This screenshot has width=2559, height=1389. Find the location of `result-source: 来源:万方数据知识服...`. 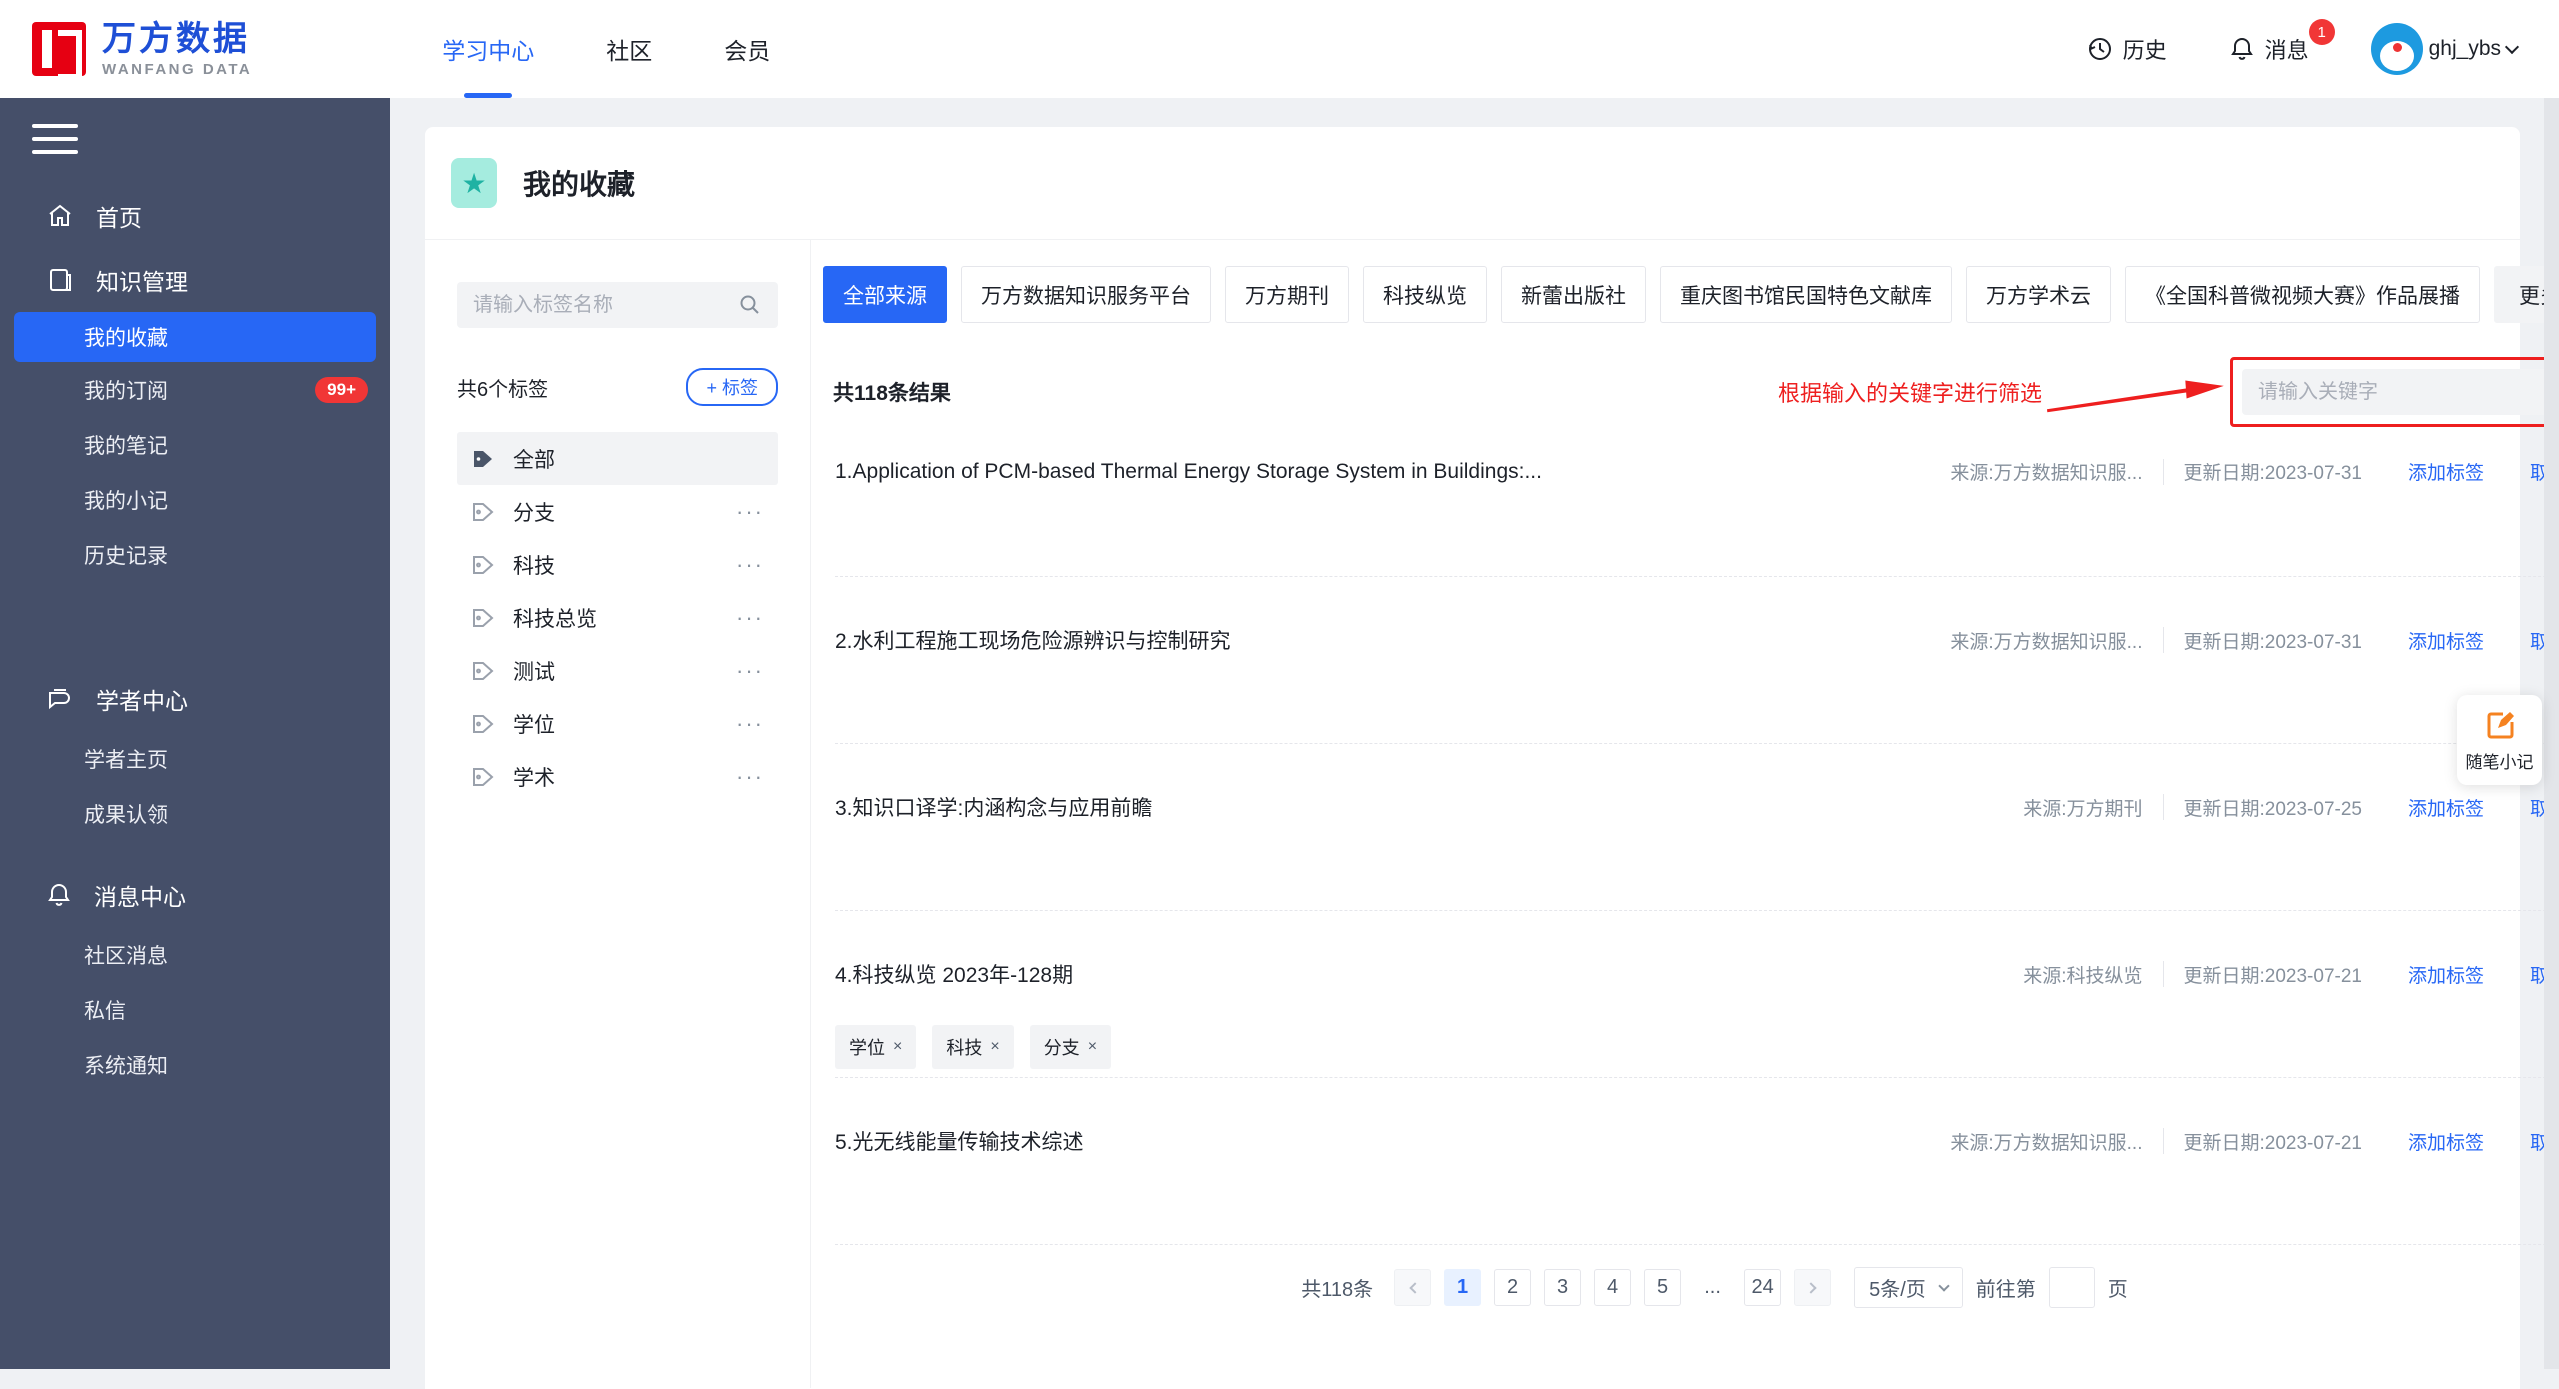

result-source: 来源:万方数据知识服... is located at coordinates (2046, 1141).